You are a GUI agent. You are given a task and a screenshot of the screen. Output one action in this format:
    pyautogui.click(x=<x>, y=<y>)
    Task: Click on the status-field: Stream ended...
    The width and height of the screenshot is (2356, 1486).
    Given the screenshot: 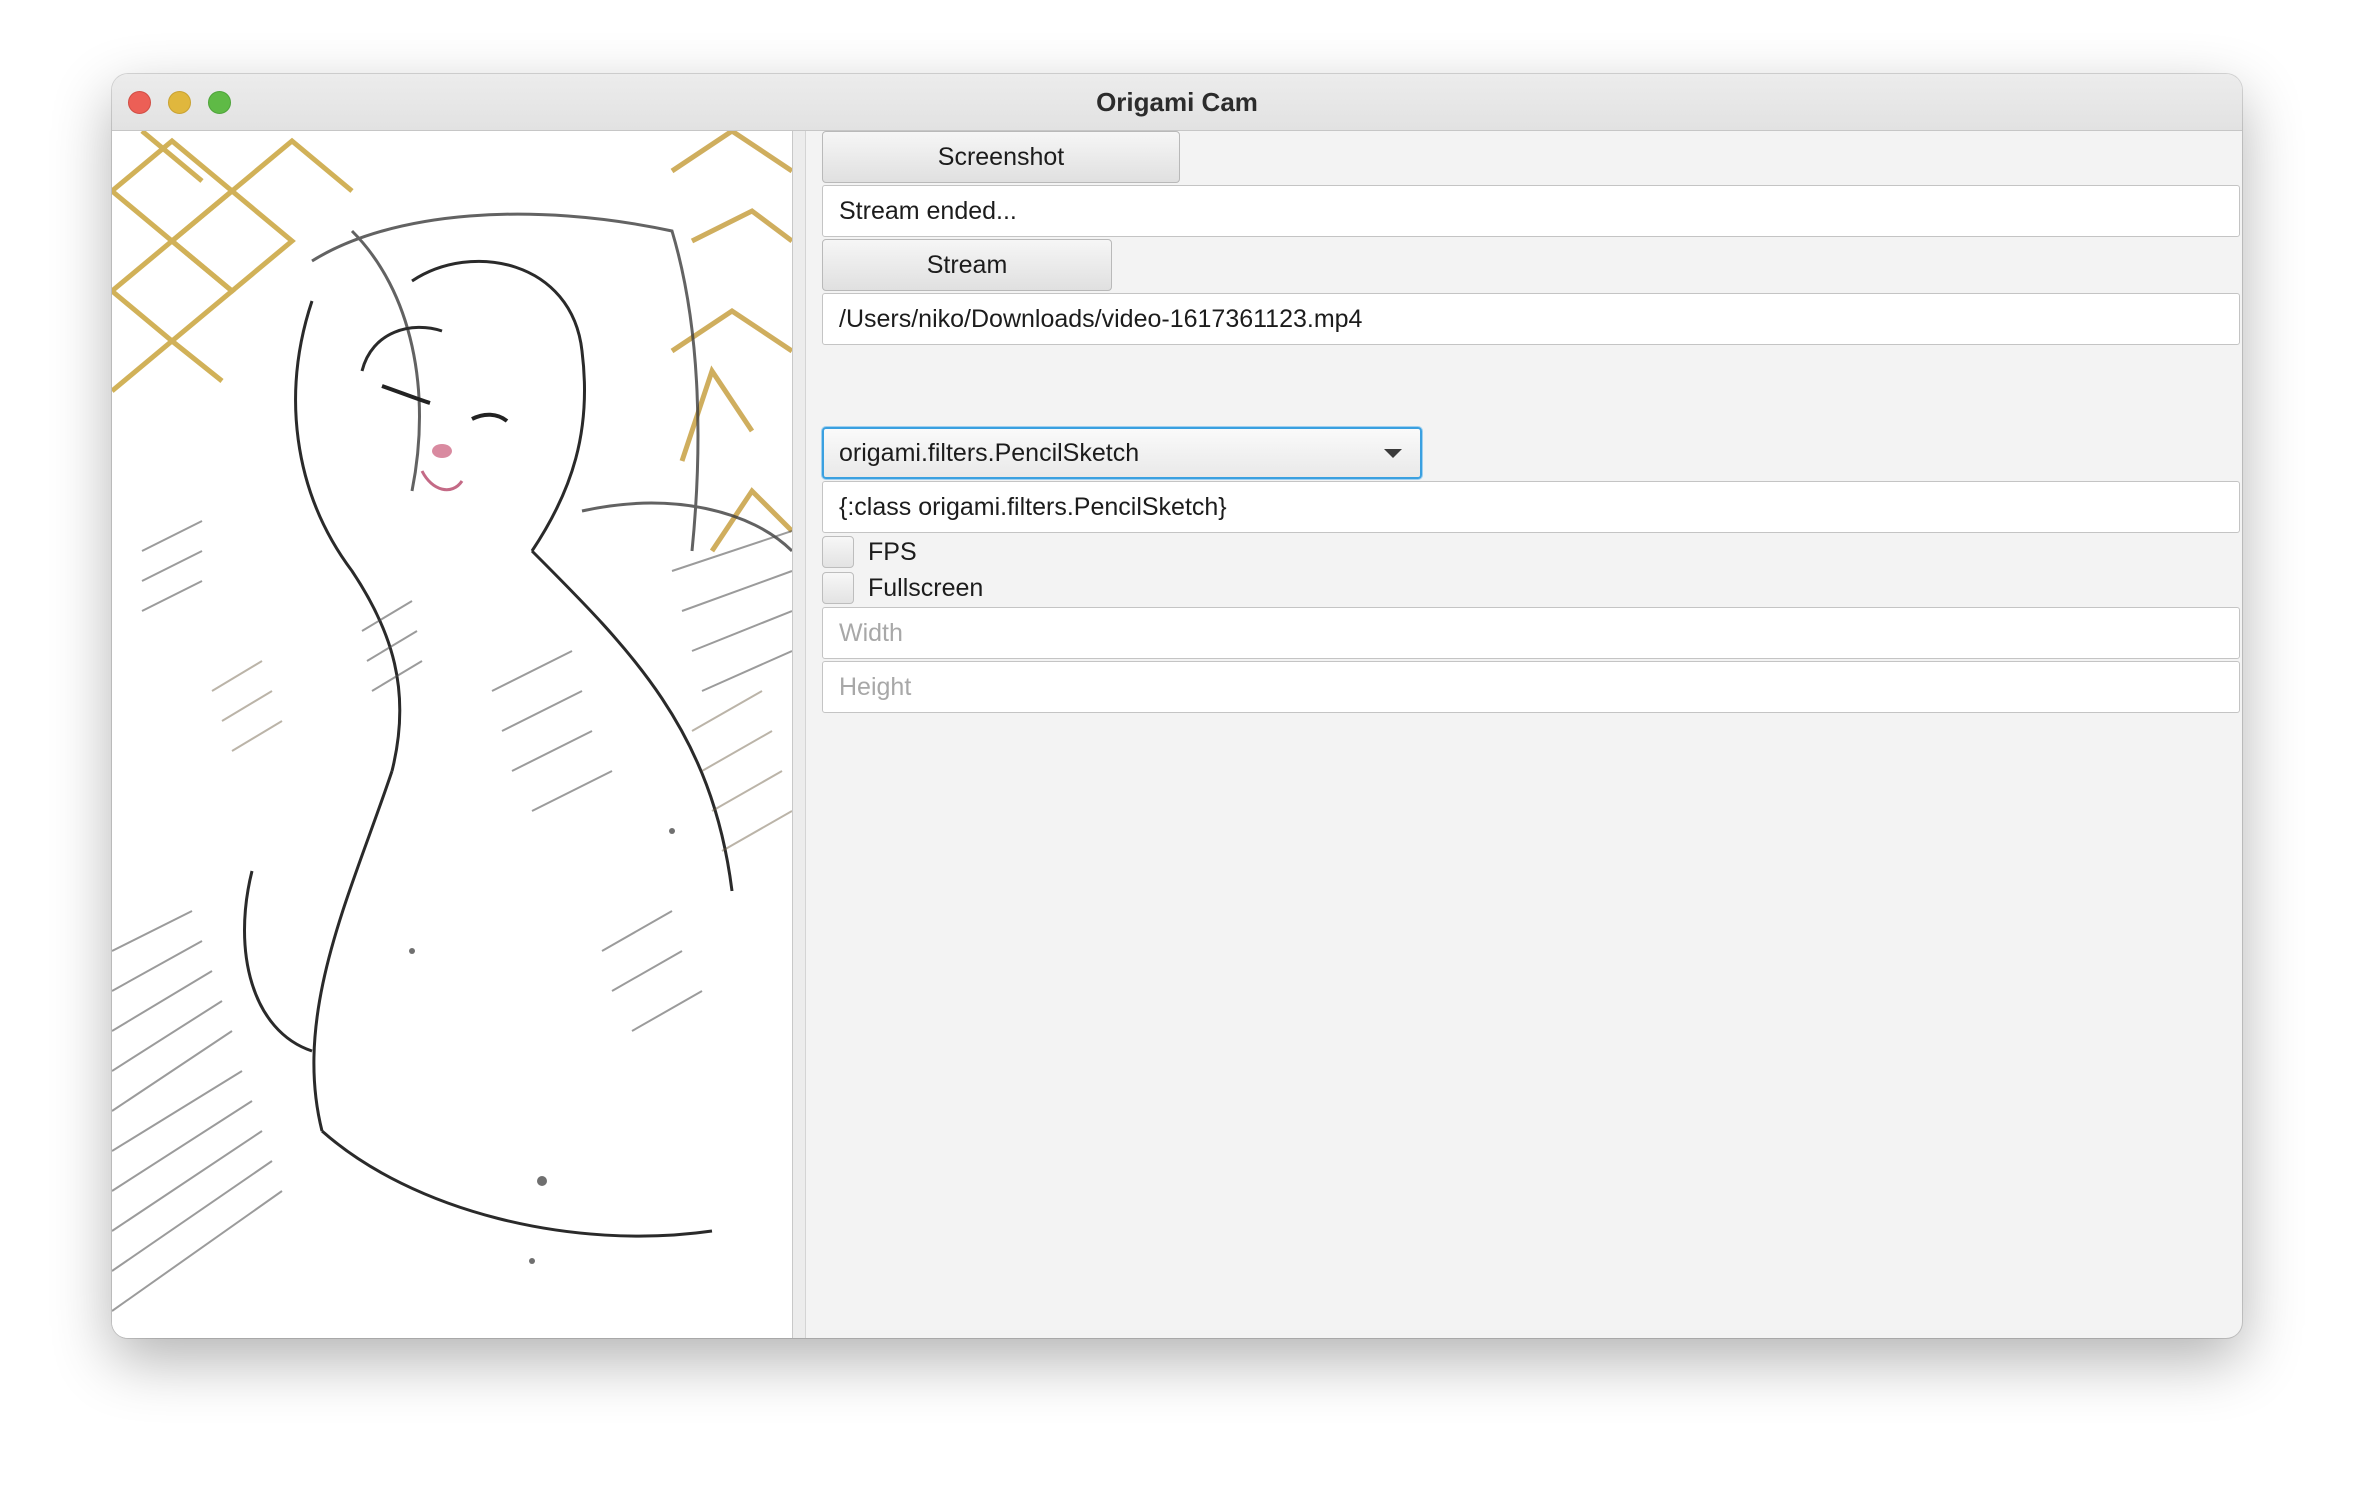 What is the action you would take?
    pyautogui.click(x=1531, y=211)
    